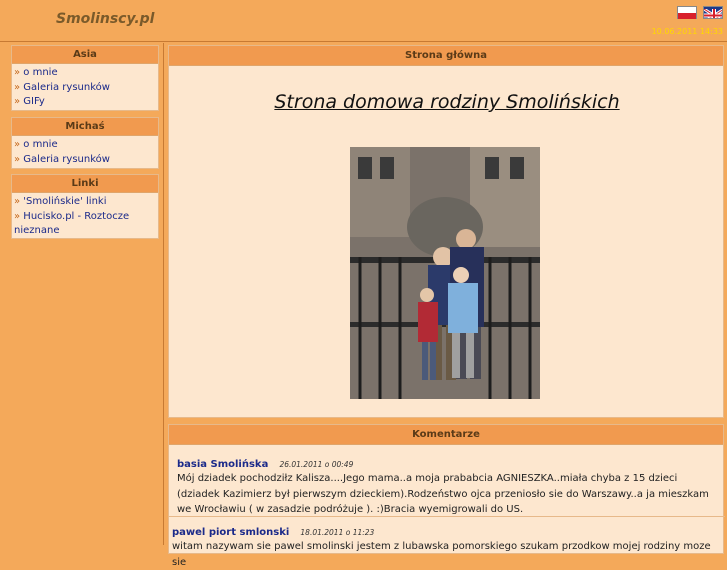  Describe the element at coordinates (85, 127) in the screenshot. I see `sidebar-box-title: Michaś` at that location.